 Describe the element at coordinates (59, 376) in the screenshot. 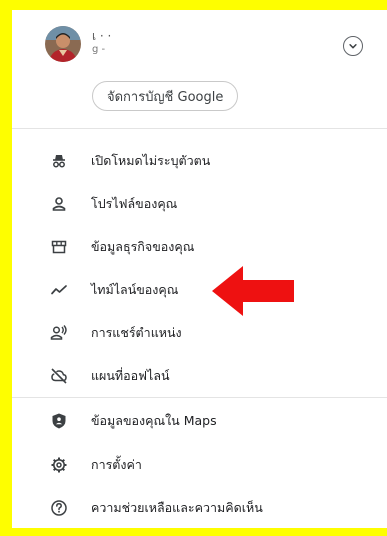

I see `offline-off-icon` at that location.